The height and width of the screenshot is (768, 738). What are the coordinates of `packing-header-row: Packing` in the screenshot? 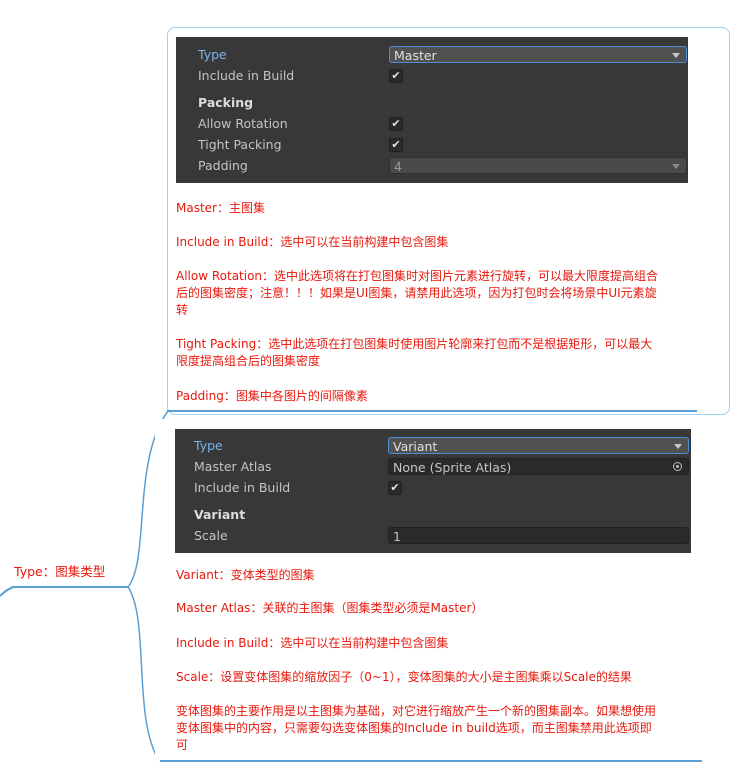 It's located at (432, 103).